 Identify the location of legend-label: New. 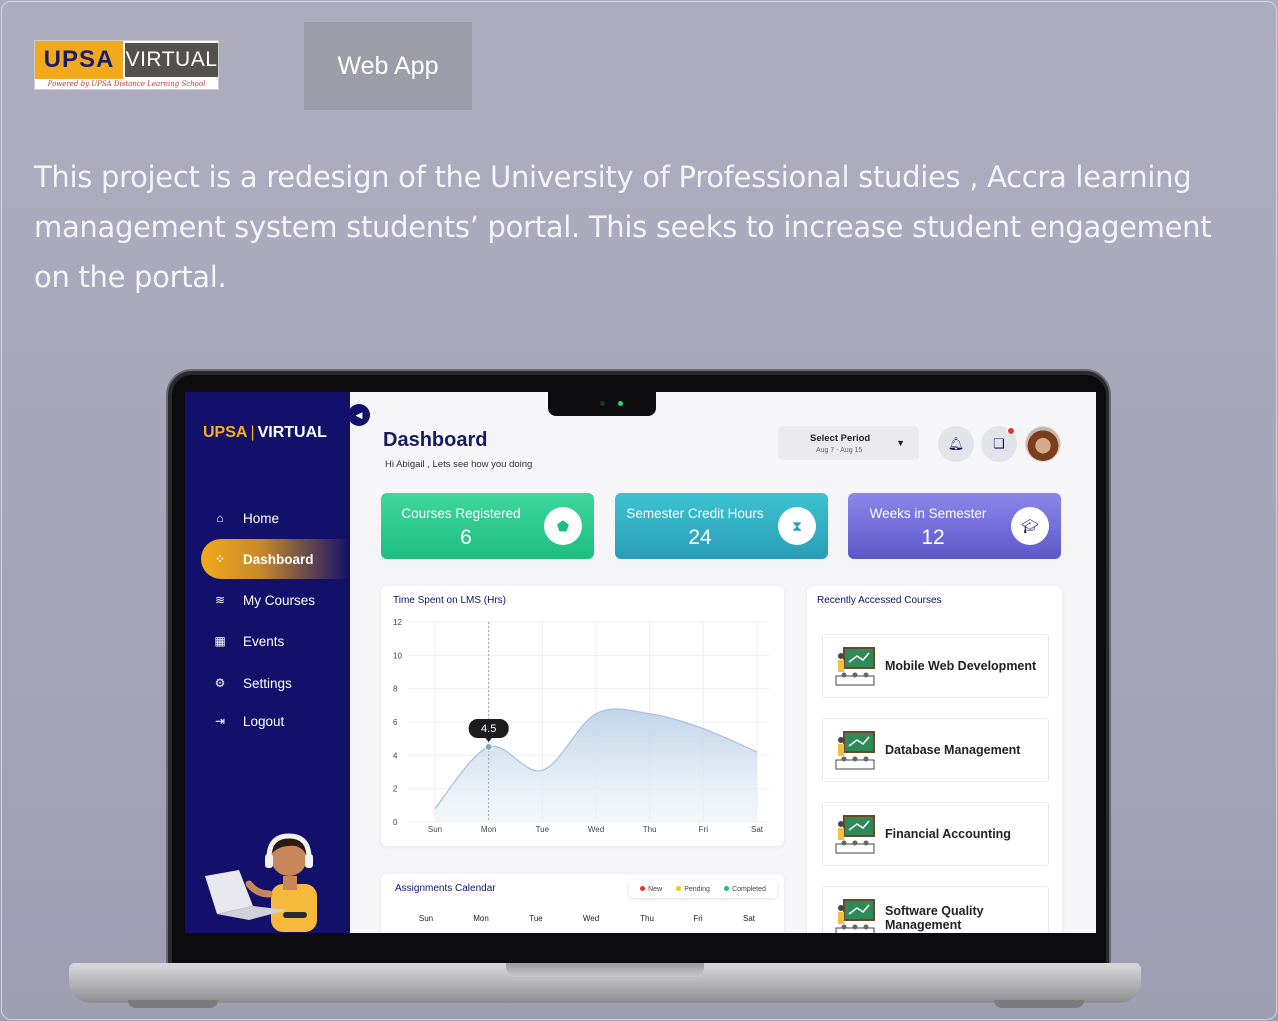
(655, 889).